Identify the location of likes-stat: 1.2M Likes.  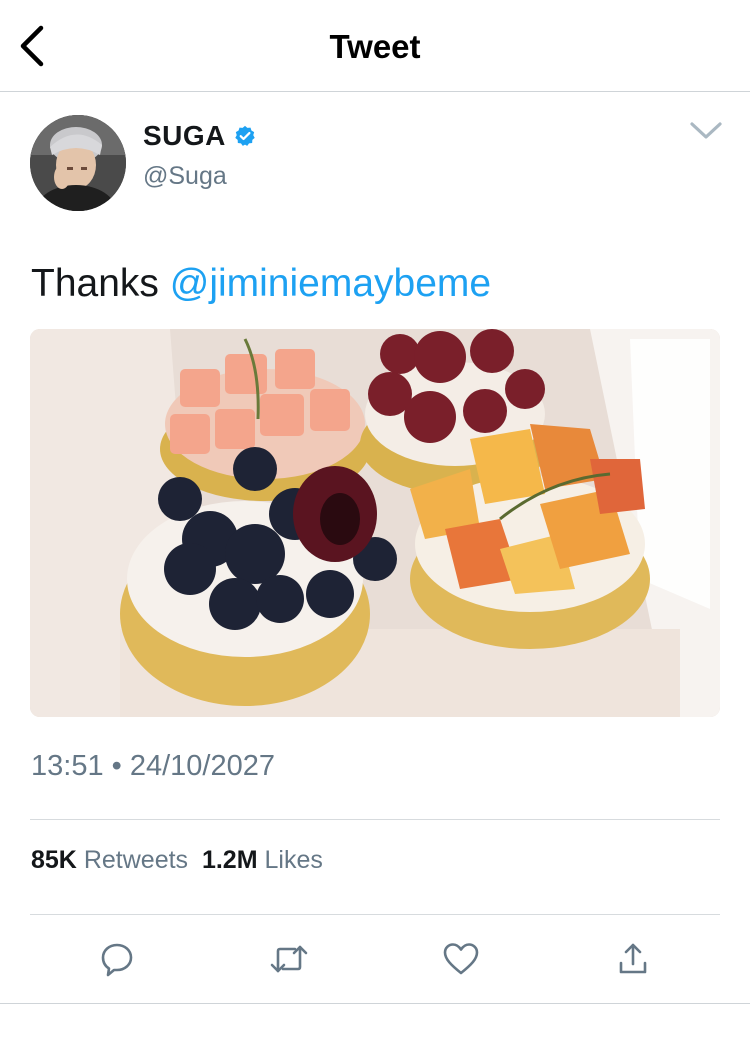
(262, 860).